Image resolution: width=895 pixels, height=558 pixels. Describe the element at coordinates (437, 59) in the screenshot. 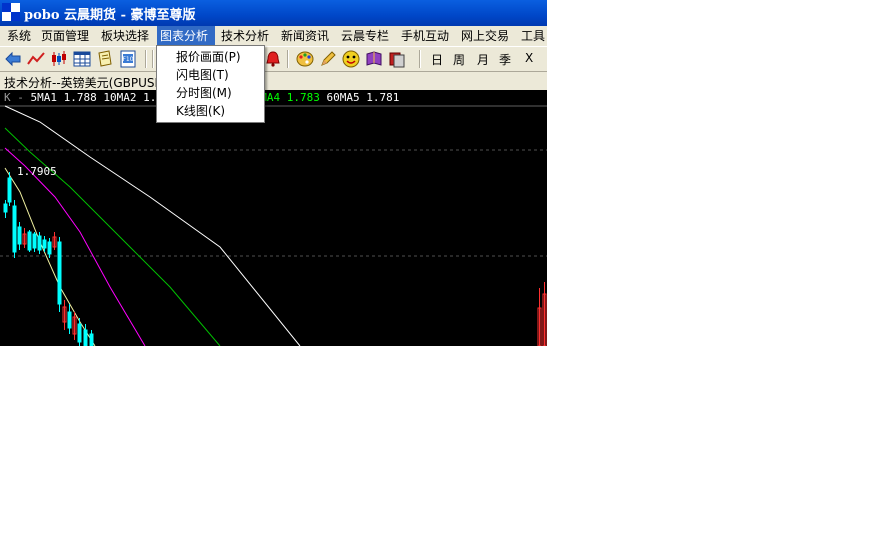

I see `period-day-button: 日` at that location.